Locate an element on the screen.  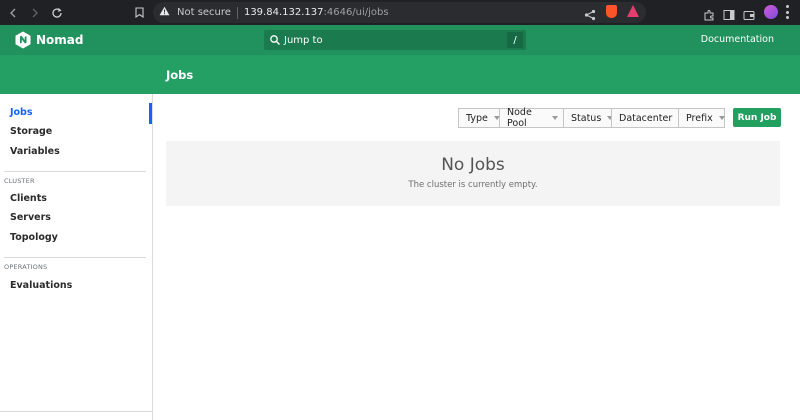
sidebar-item-topology: Topology is located at coordinates (34, 237).